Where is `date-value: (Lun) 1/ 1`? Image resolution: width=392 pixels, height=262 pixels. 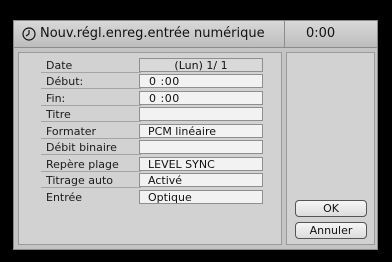
date-value: (Lun) 1/ 1 is located at coordinates (201, 65).